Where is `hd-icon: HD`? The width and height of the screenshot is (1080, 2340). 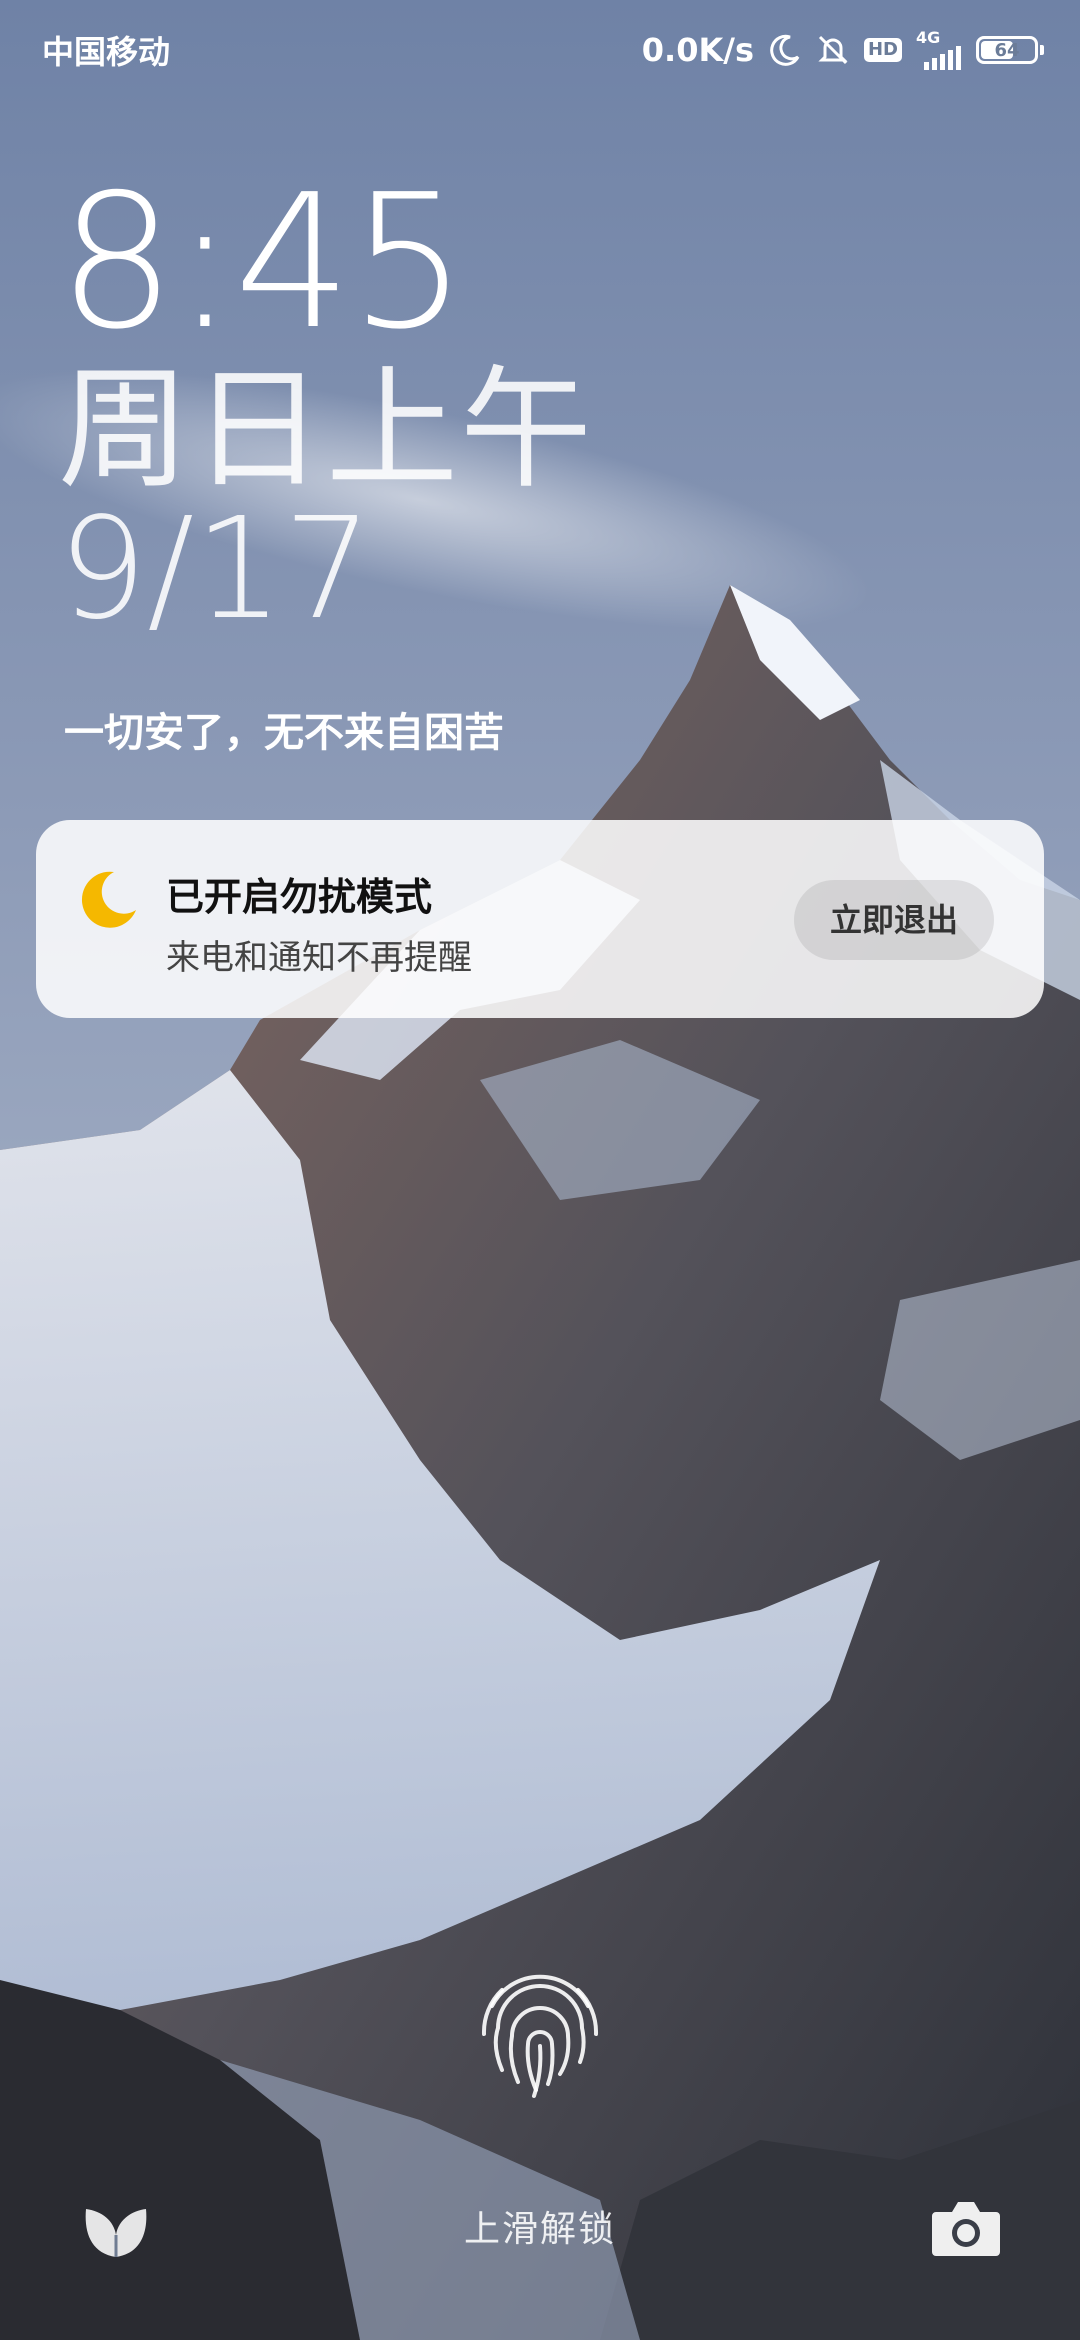 hd-icon: HD is located at coordinates (882, 50).